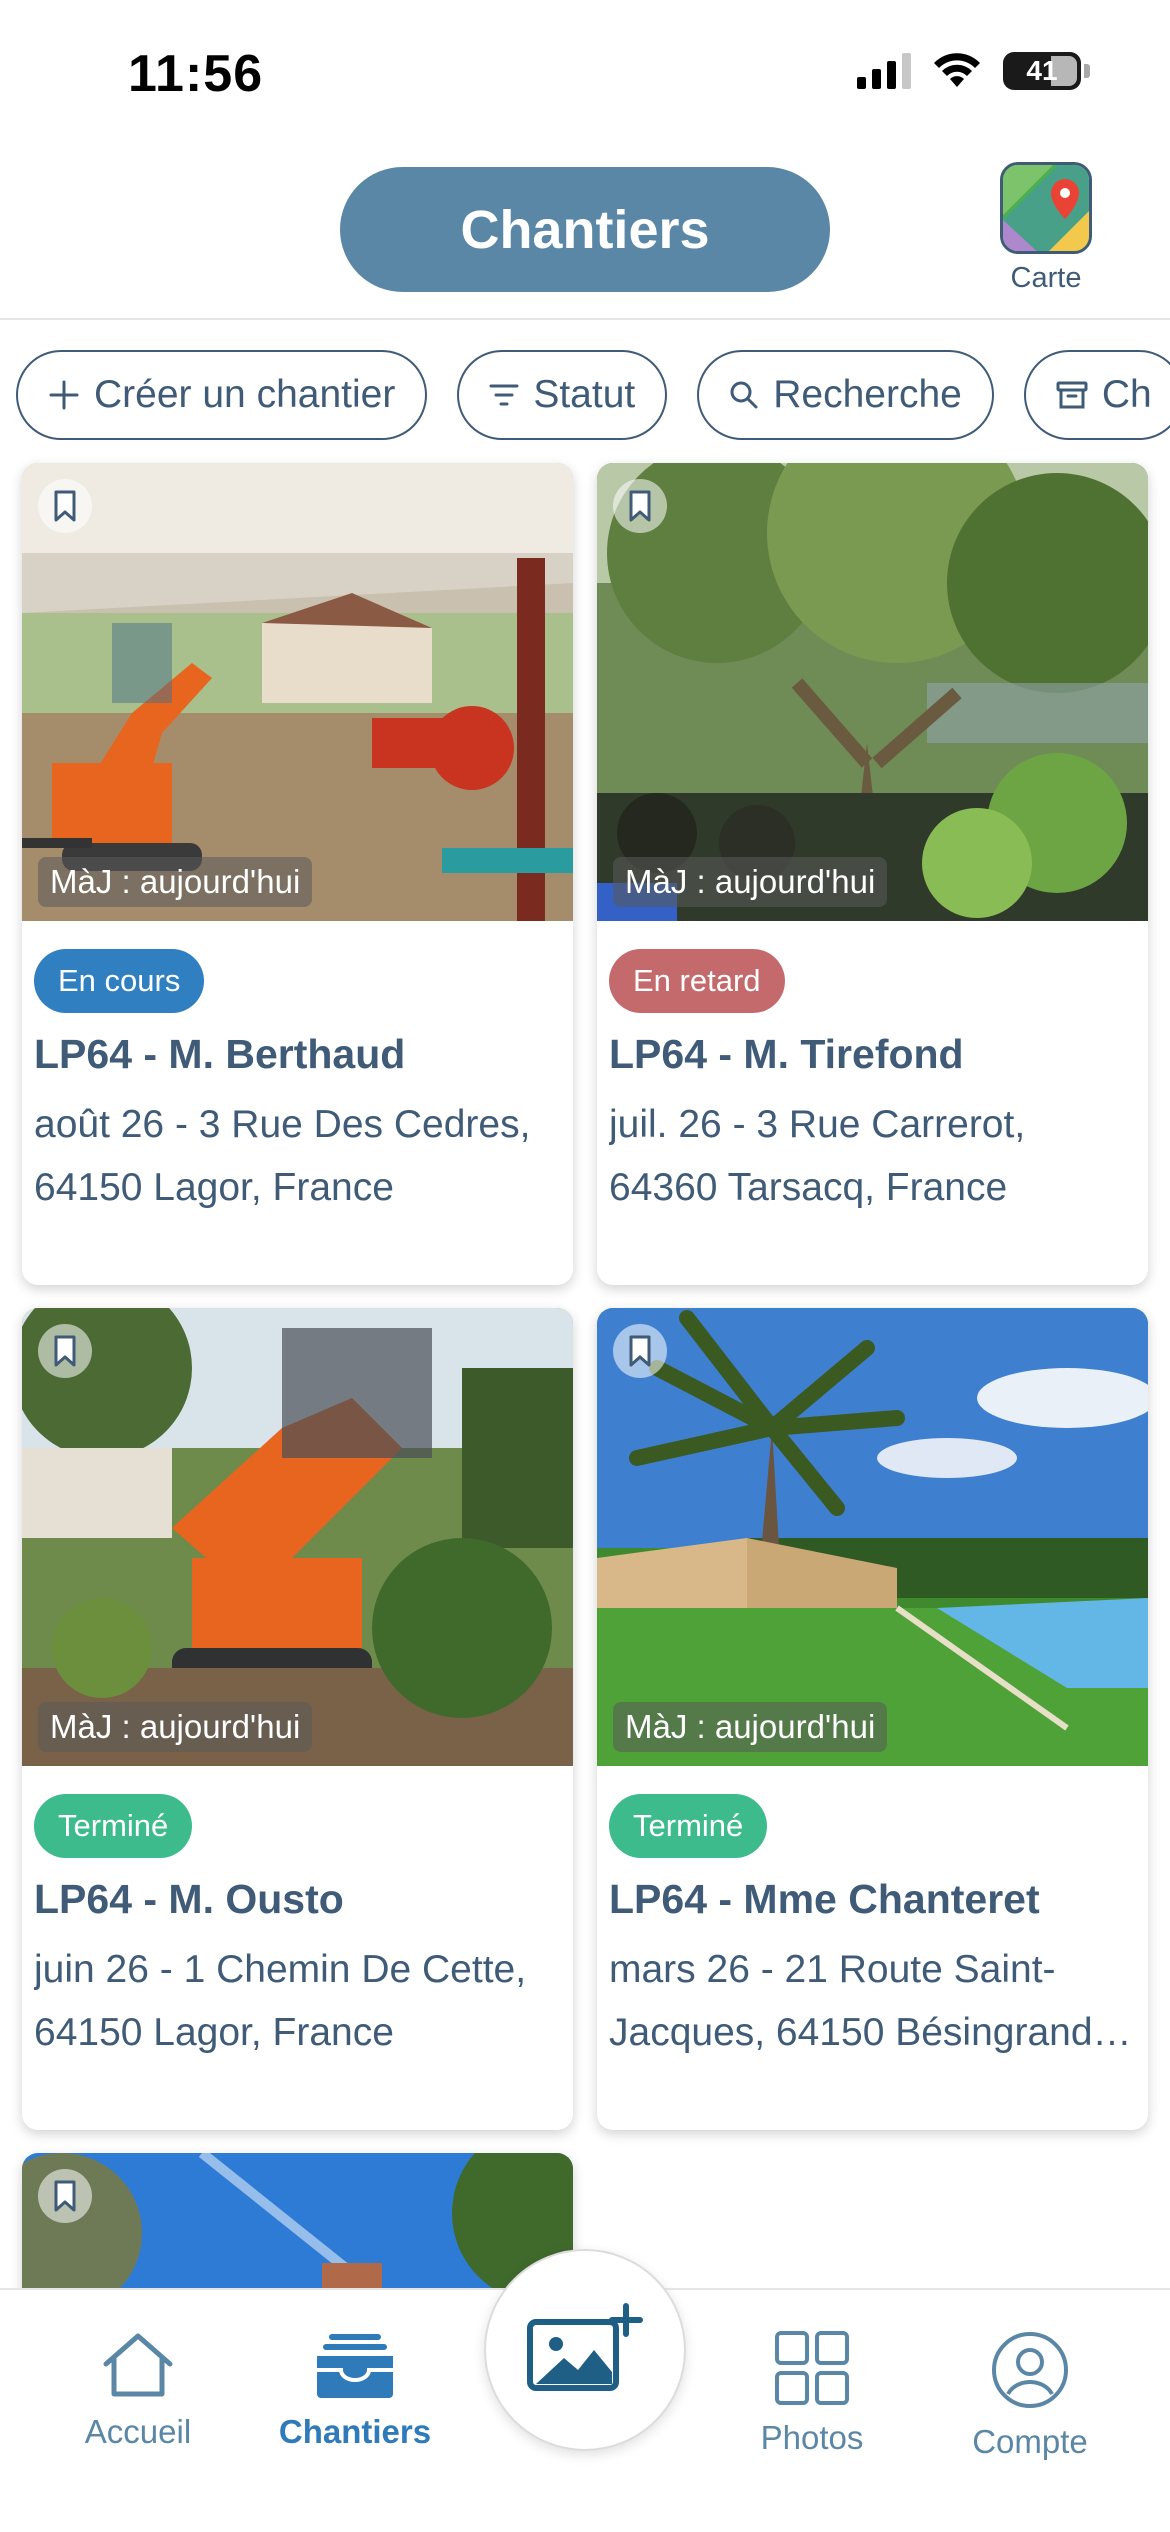 This screenshot has height=2532, width=1170. I want to click on map-icon, so click(1046, 208).